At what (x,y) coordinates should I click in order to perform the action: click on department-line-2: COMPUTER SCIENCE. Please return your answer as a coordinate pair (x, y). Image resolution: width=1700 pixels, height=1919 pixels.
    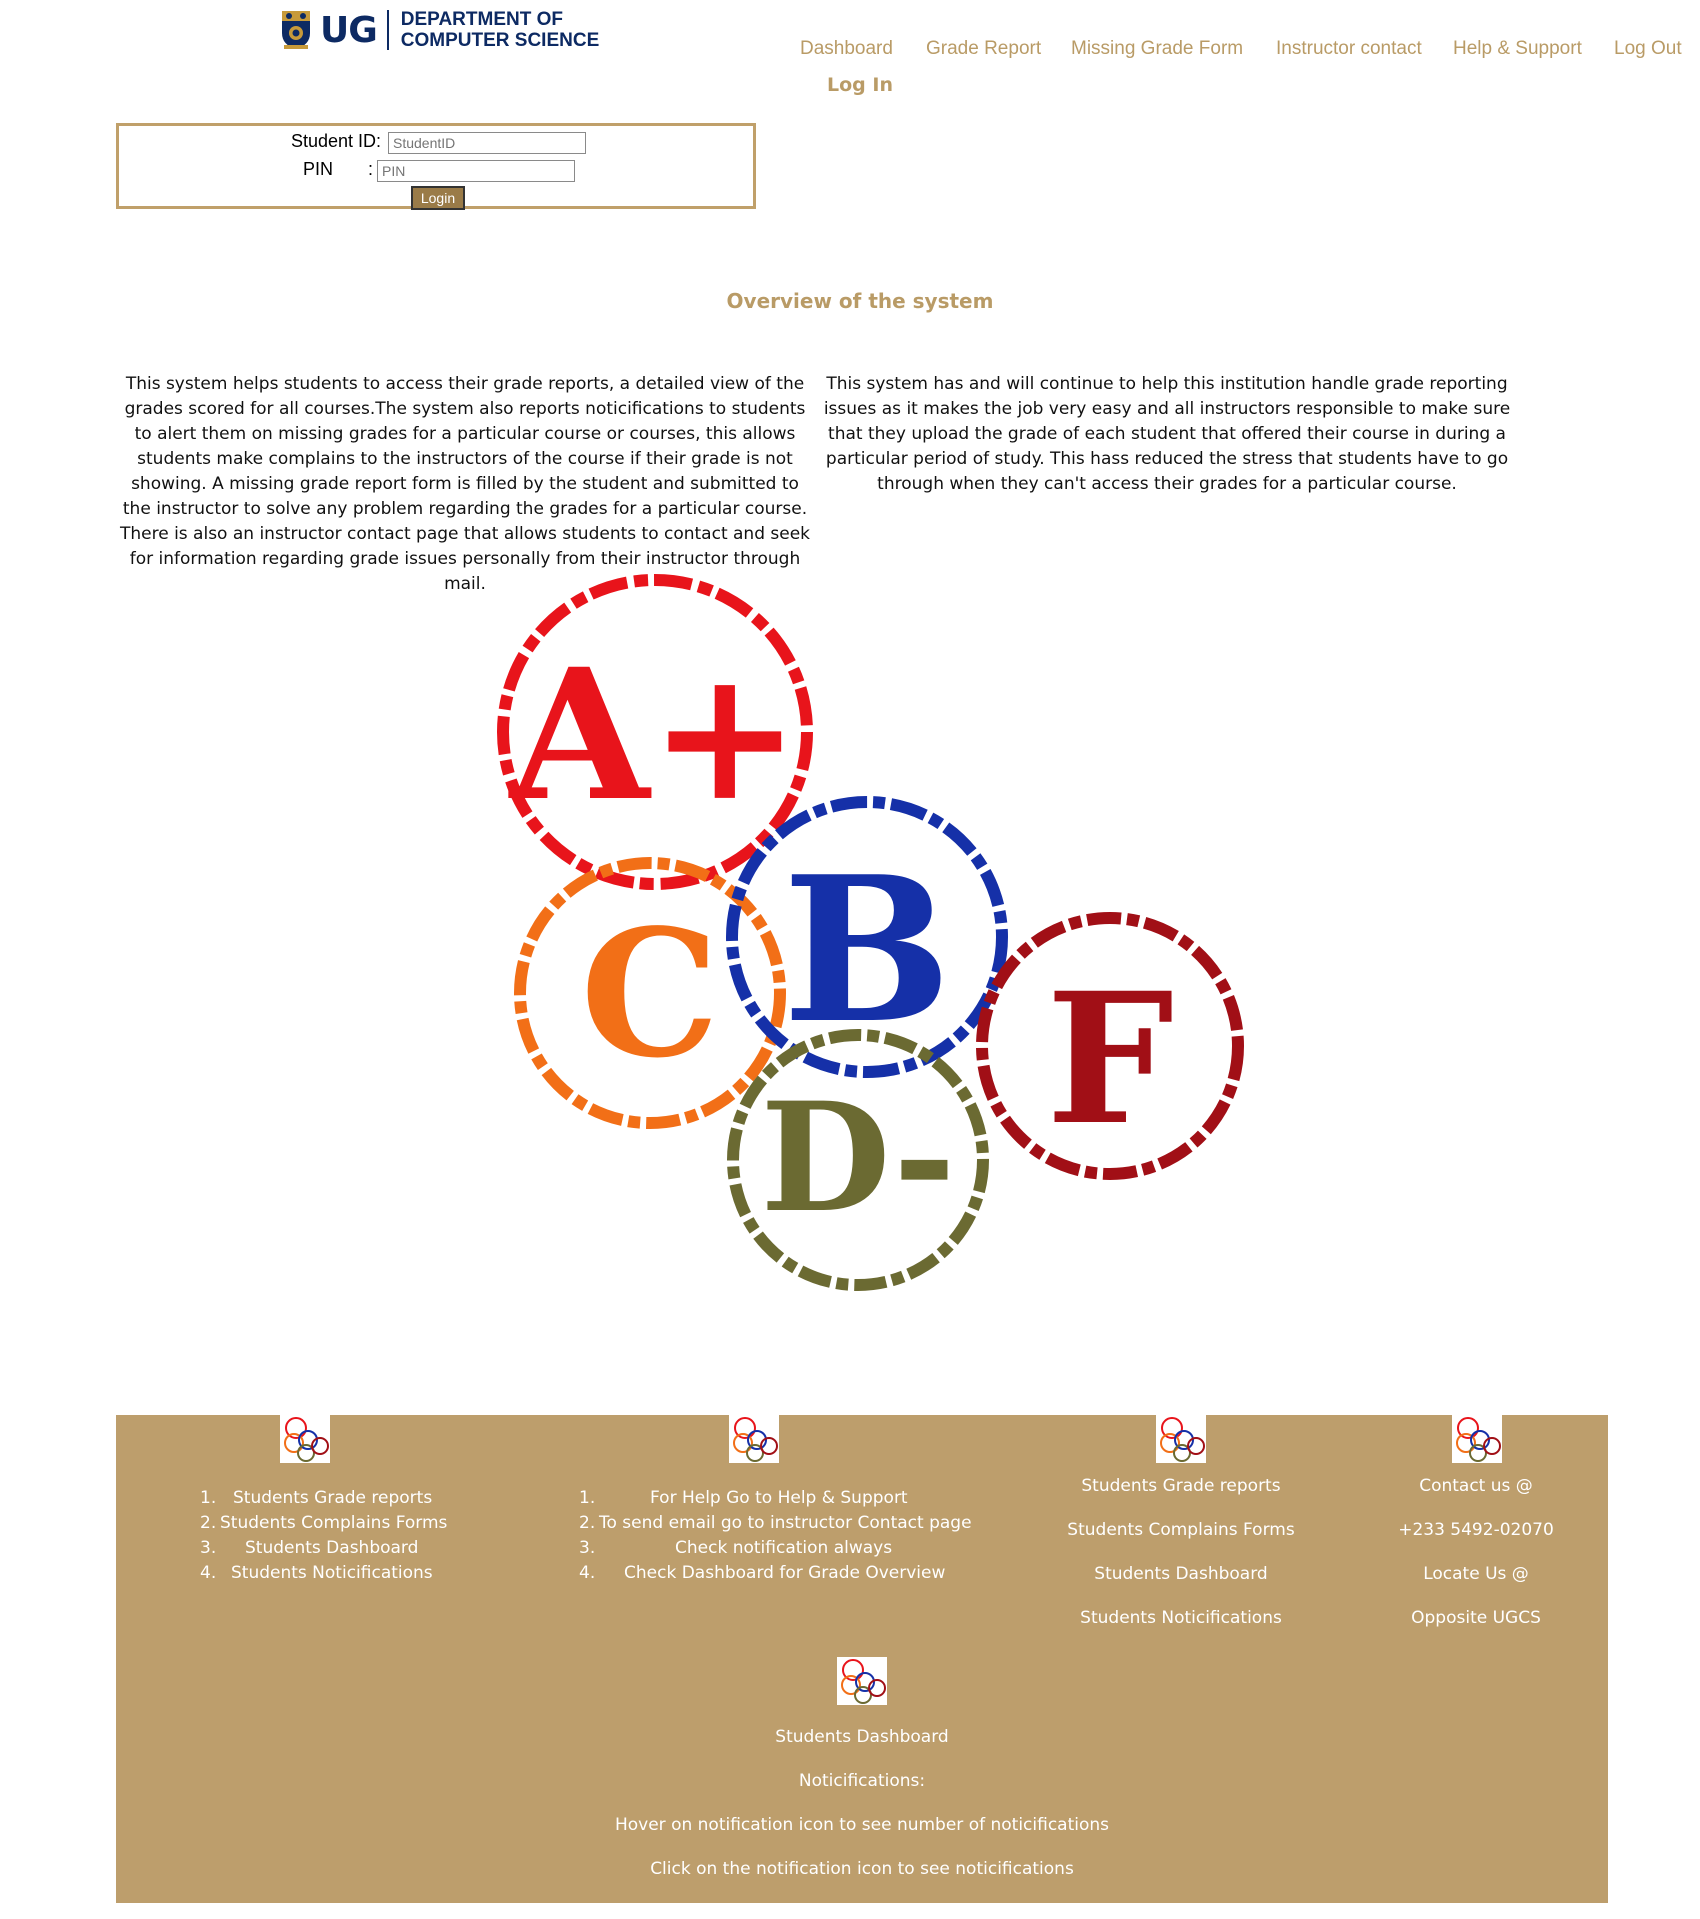
    Looking at the image, I should click on (500, 40).